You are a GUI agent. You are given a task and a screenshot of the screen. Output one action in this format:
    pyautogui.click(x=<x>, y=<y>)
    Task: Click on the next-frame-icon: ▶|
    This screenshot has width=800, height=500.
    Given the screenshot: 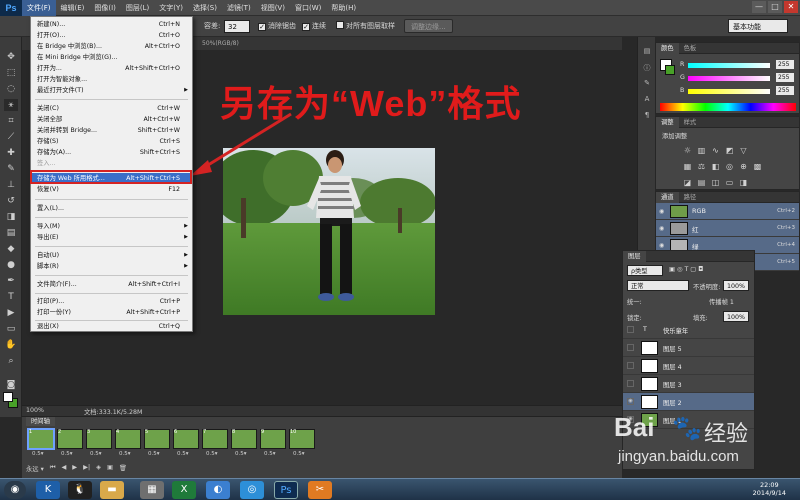 What is the action you would take?
    pyautogui.click(x=86, y=468)
    